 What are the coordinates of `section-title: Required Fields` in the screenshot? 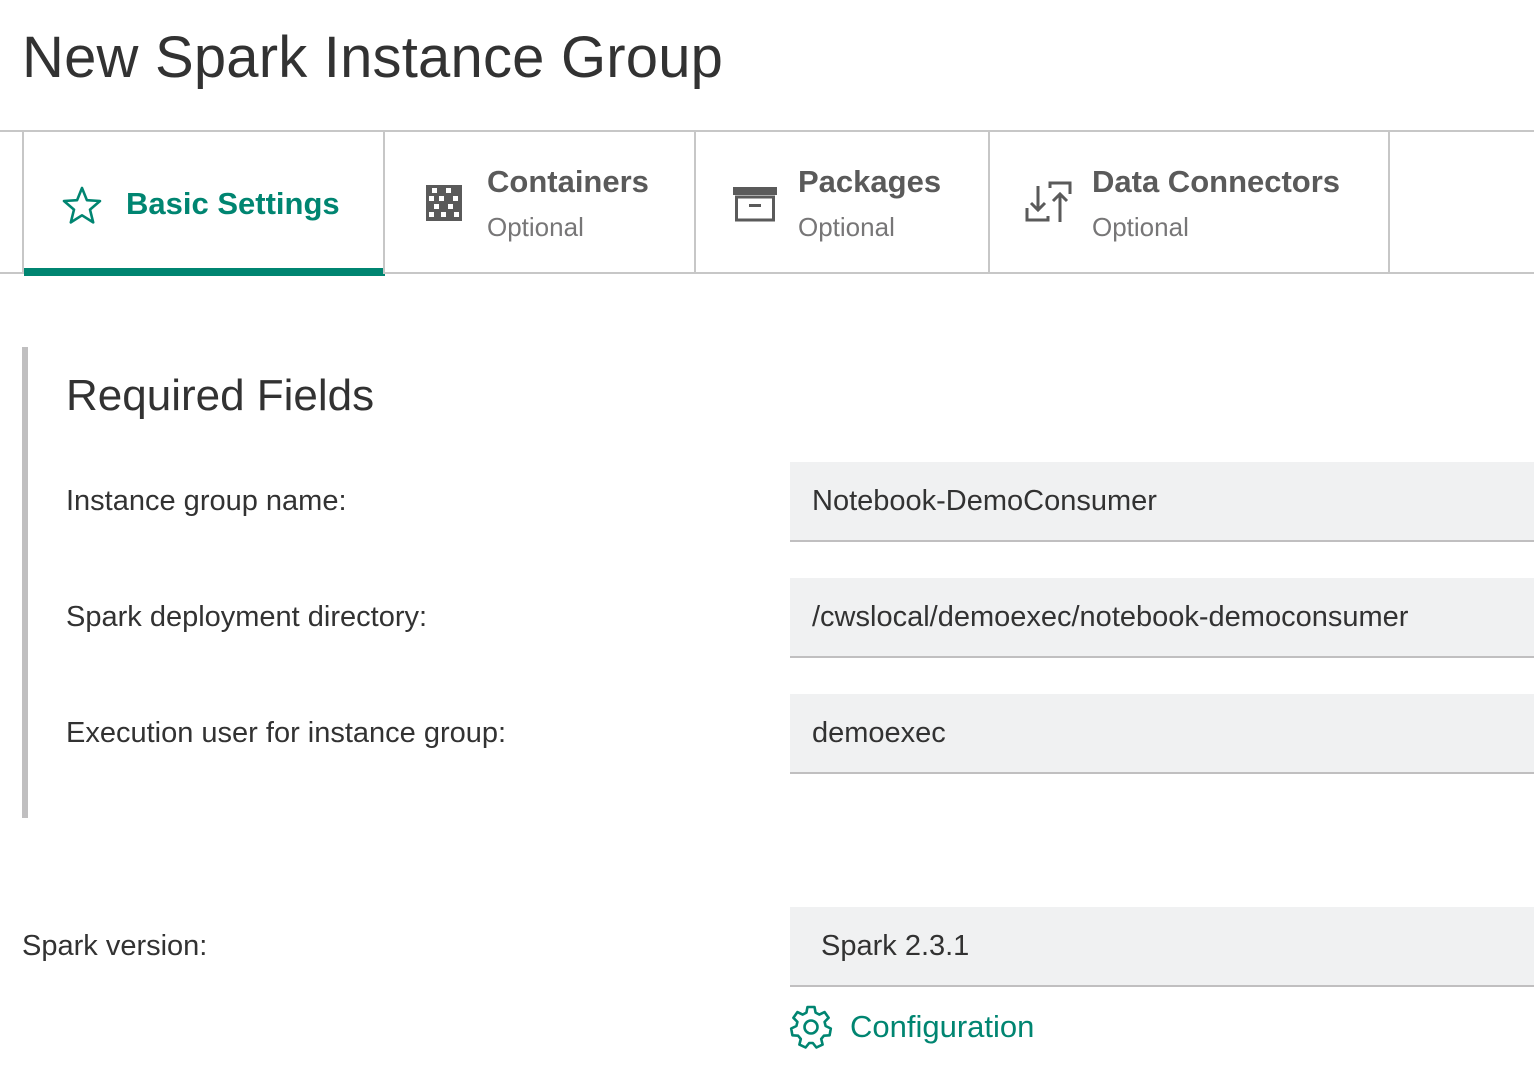 It's located at (220, 395).